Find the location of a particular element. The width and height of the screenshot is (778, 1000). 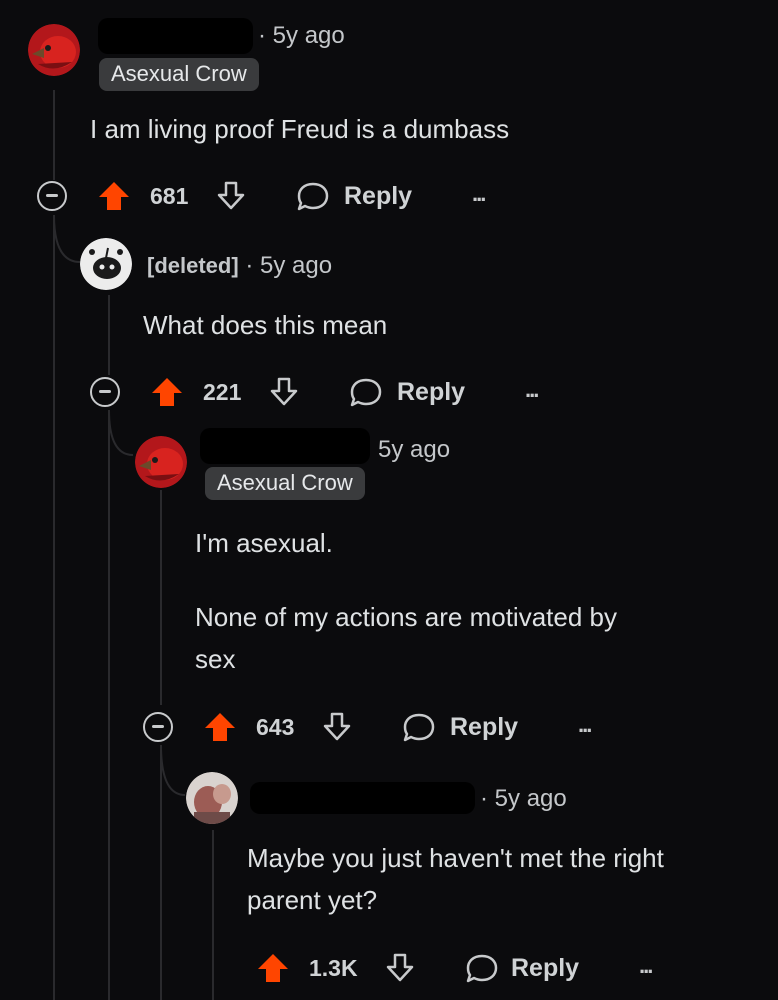

vote-count: 1.3K is located at coordinates (333, 968).